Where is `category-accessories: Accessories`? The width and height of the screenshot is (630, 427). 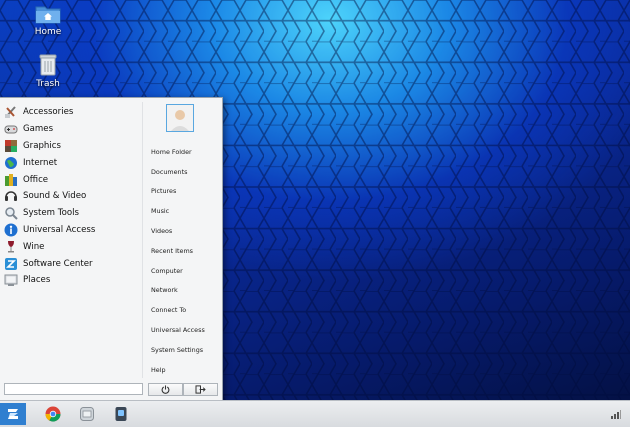
category-accessories: Accessories is located at coordinates (72, 112).